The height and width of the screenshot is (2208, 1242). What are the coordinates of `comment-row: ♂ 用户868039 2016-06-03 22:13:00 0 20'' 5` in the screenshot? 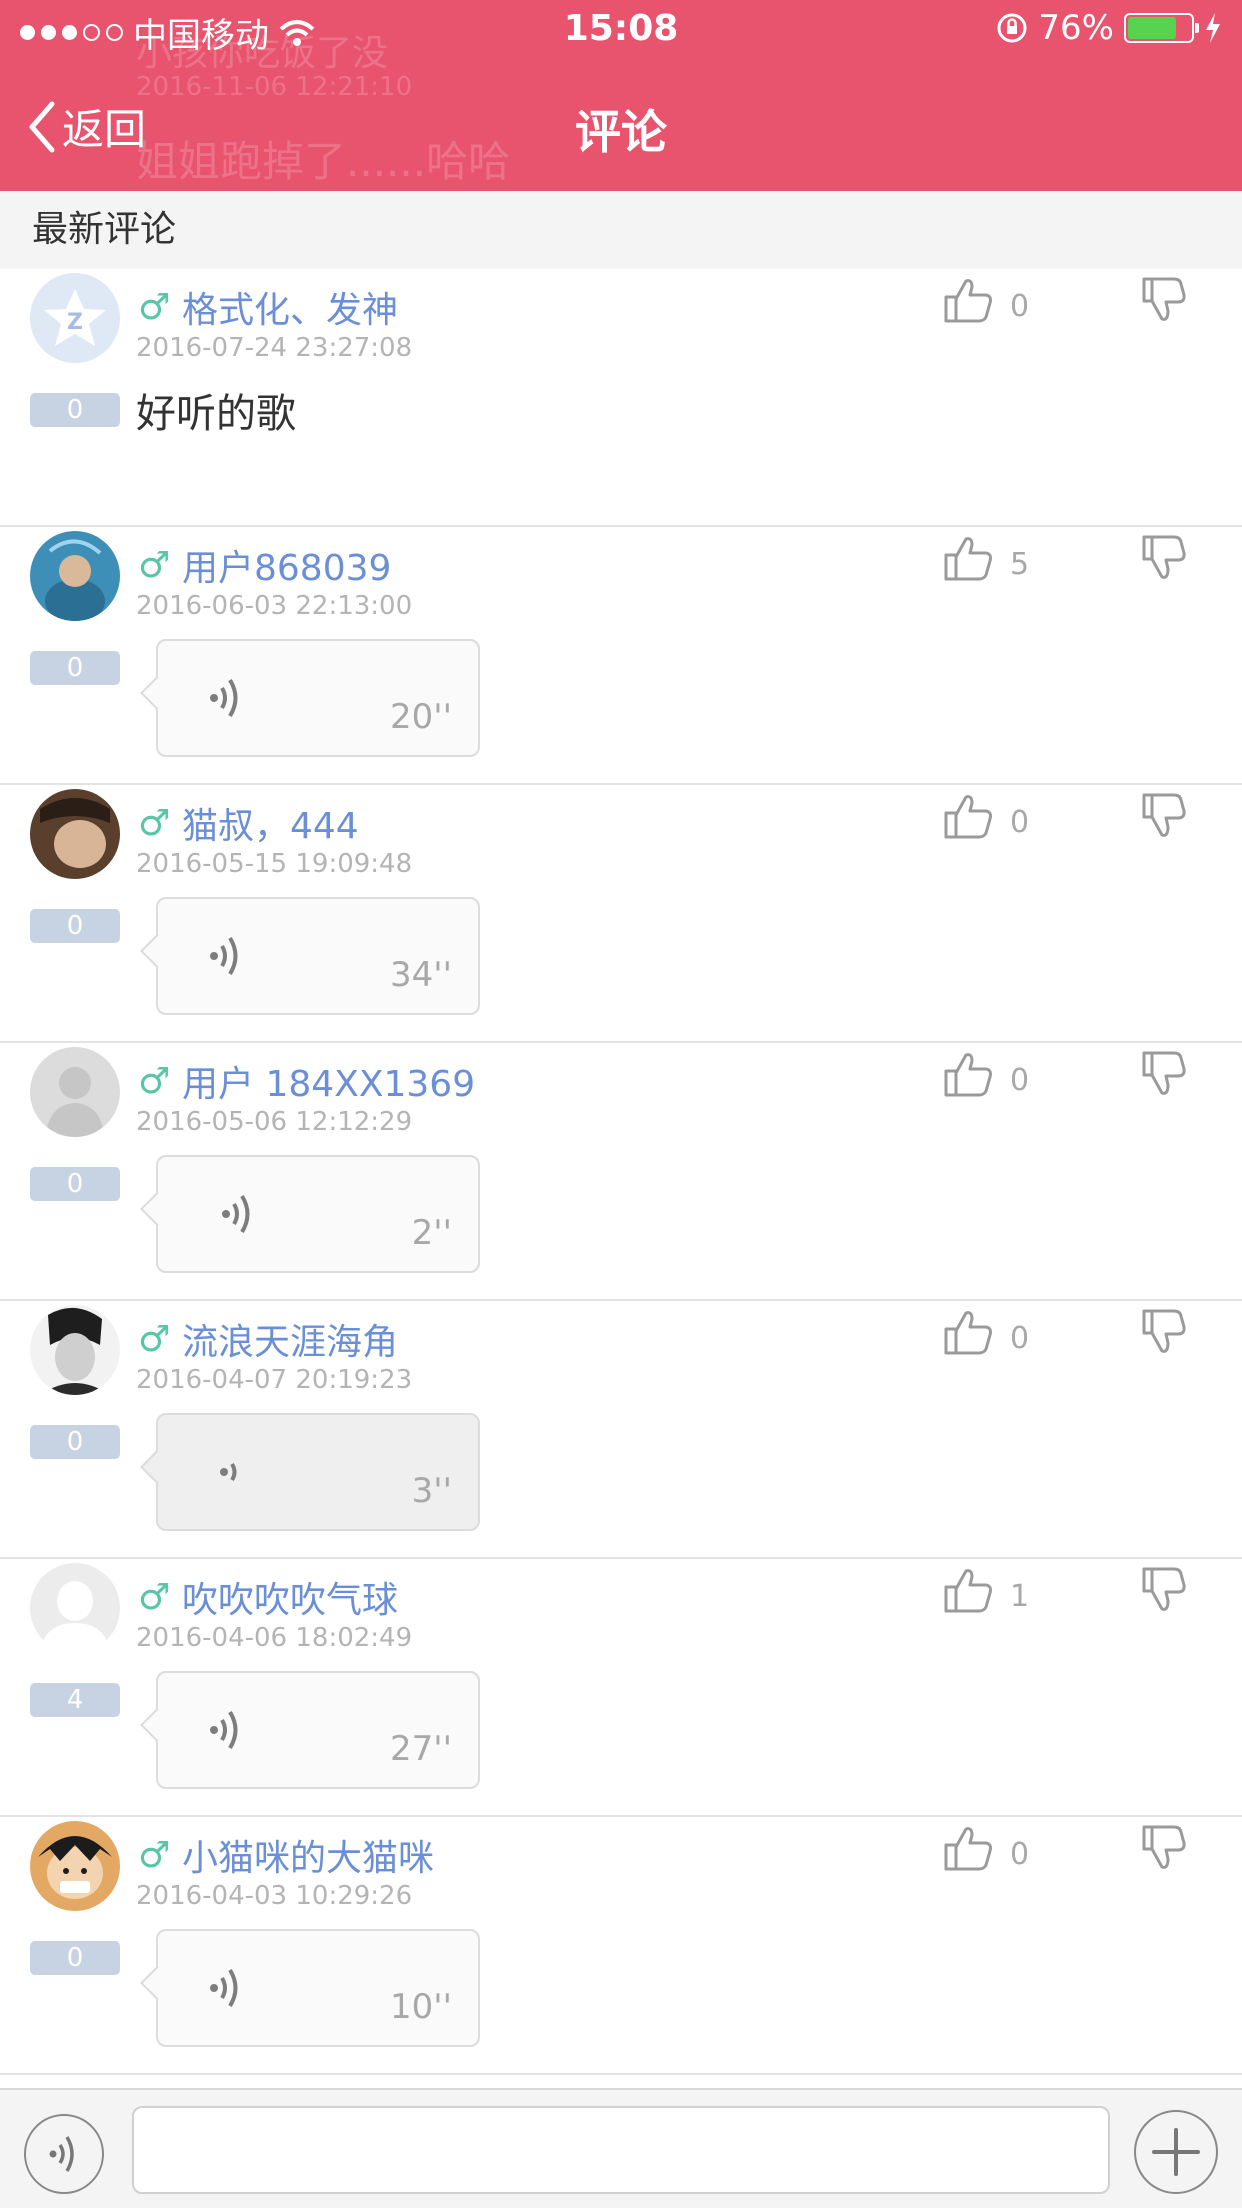 It's located at (621, 656).